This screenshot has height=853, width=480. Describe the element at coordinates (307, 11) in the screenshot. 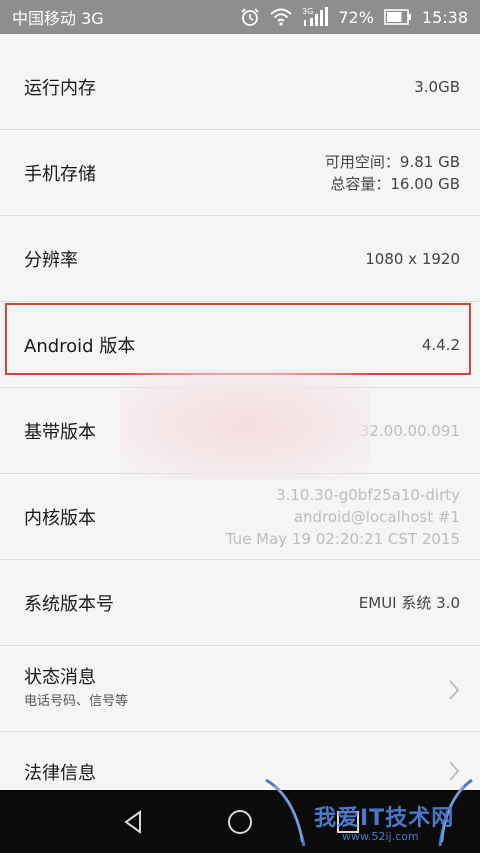

I see `network-type-label: 3G` at that location.